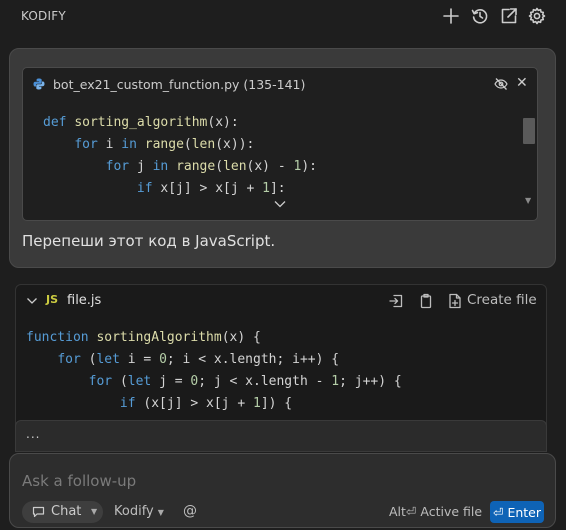 This screenshot has height=530, width=566. Describe the element at coordinates (537, 16) in the screenshot. I see `gear-icon` at that location.